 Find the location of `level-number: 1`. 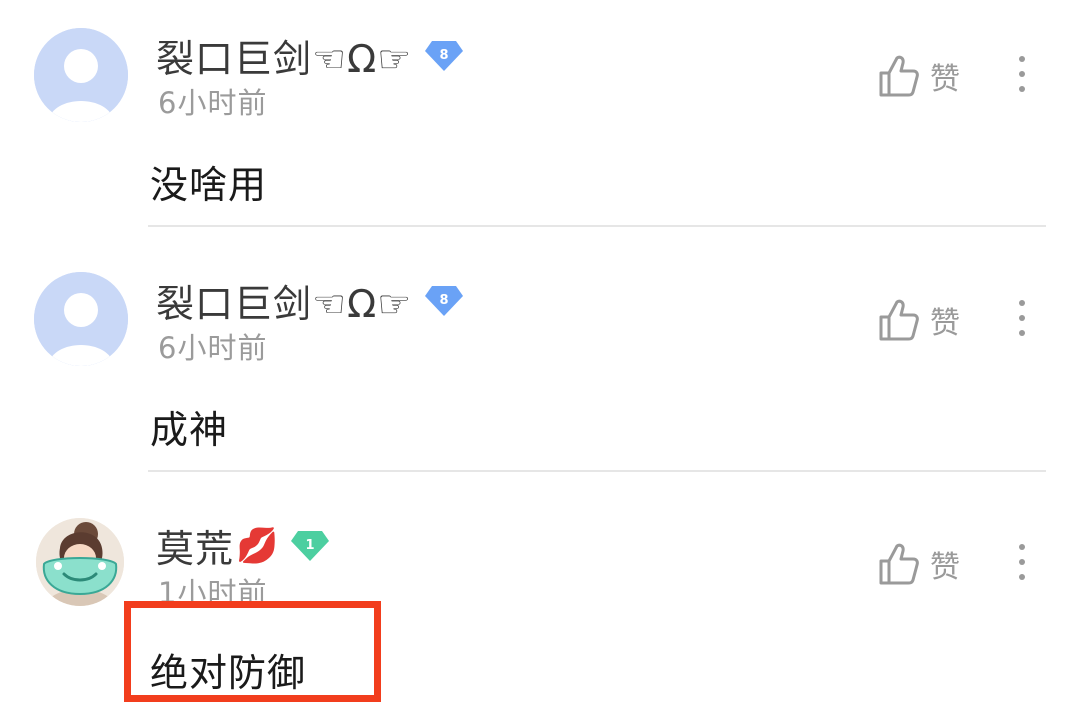

level-number: 1 is located at coordinates (310, 545).